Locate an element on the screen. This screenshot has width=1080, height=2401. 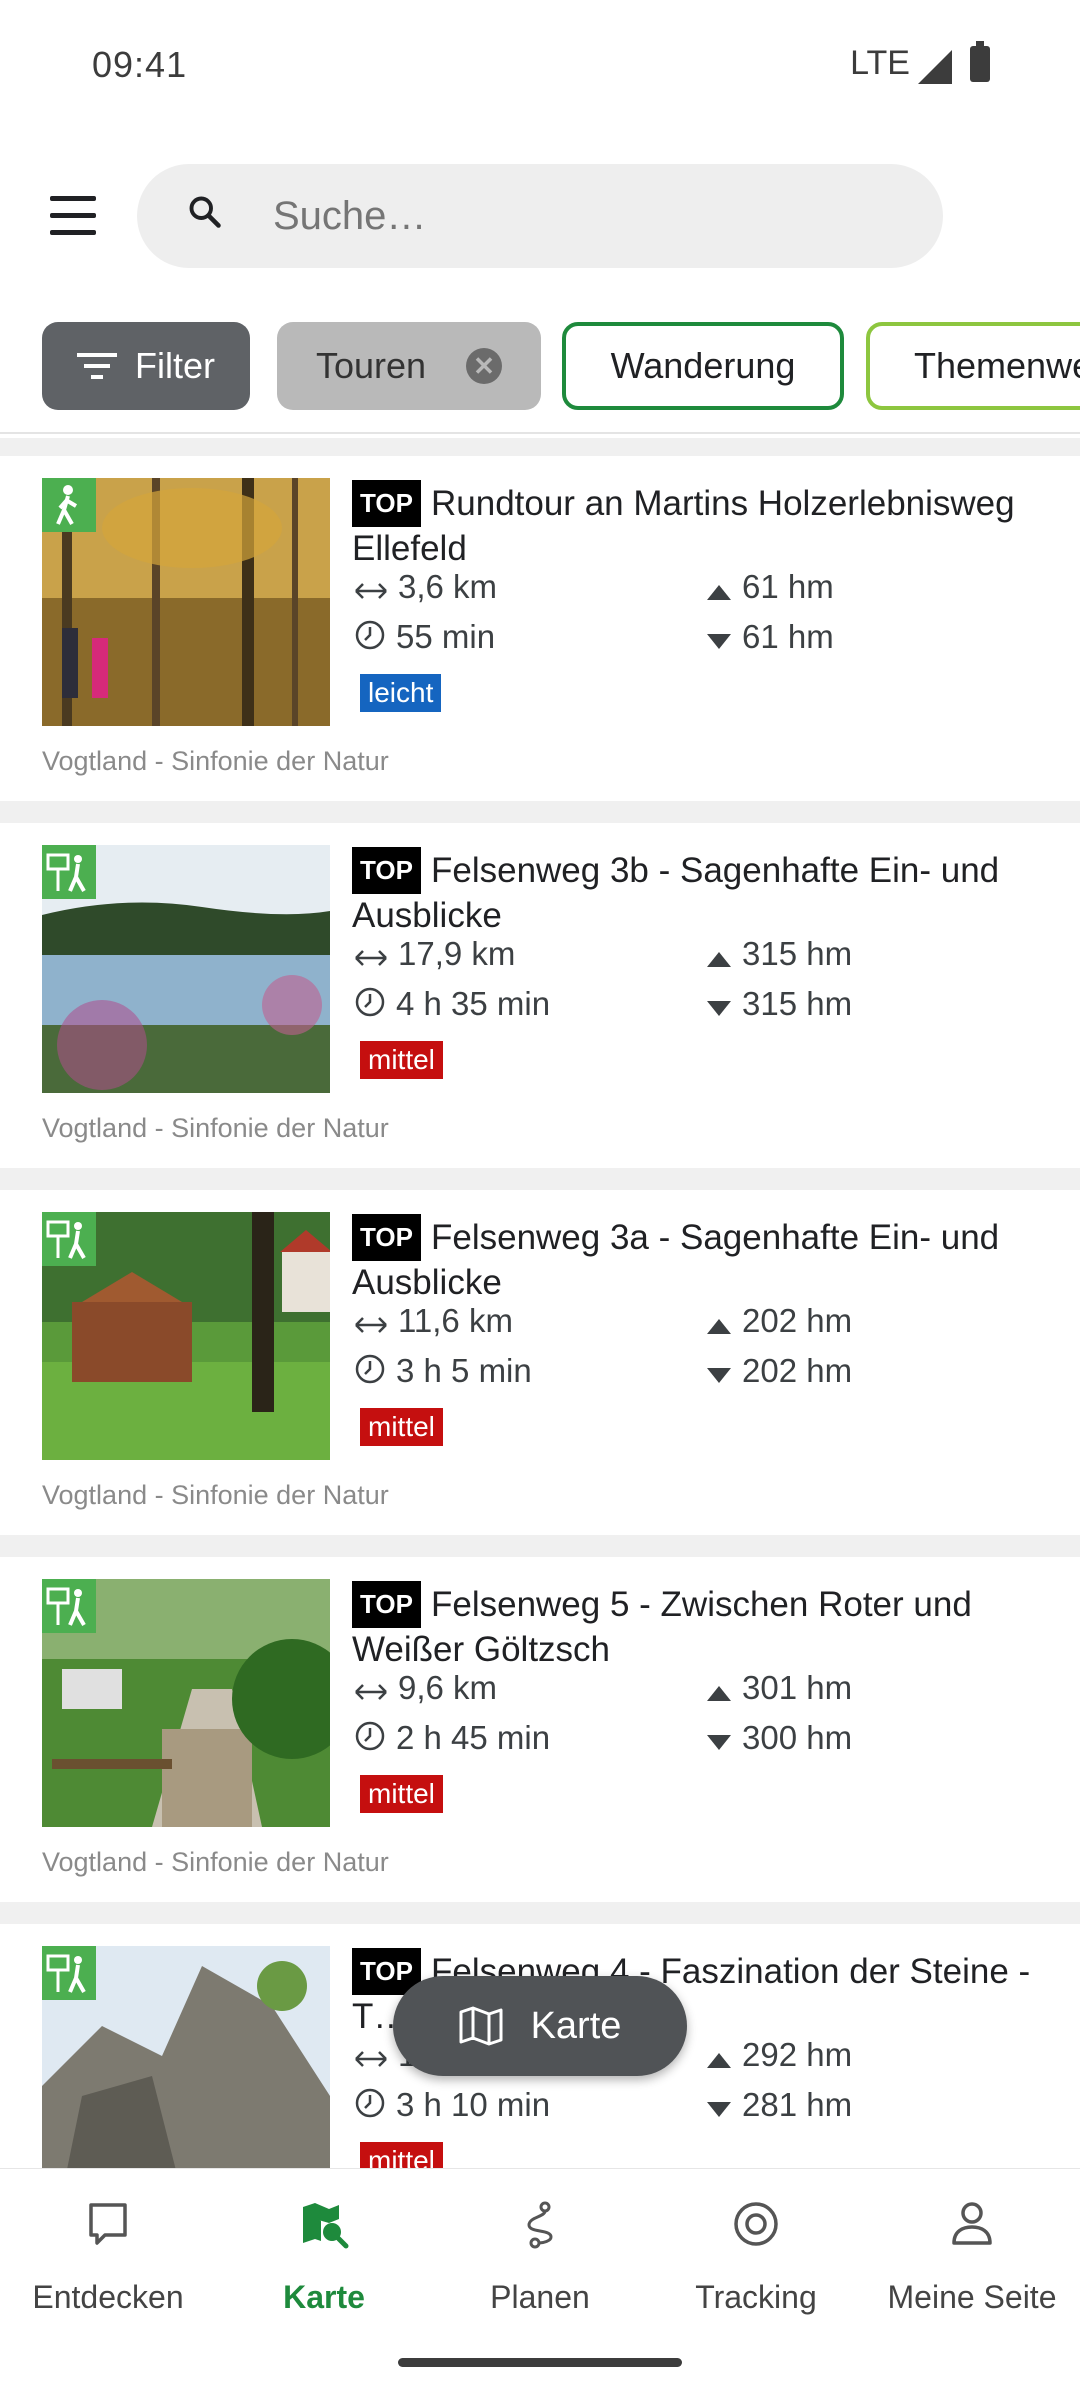
ascent: 202 hm is located at coordinates (779, 1321).